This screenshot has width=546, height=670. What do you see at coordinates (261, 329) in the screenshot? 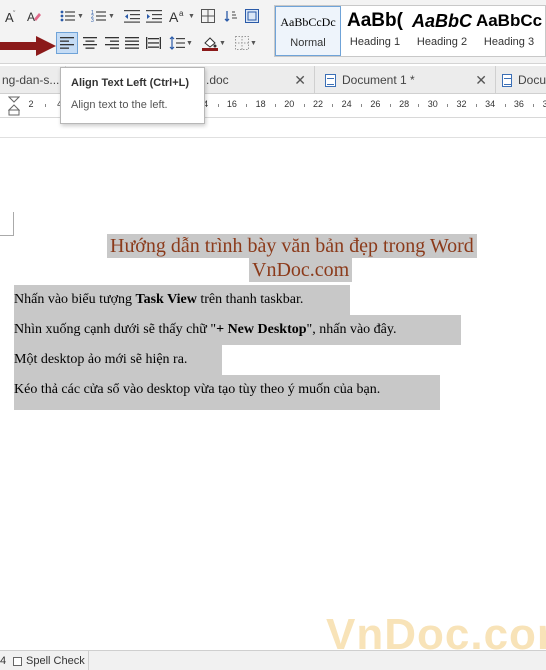
I see `paragraph-2-bold: + New Desktop` at bounding box center [261, 329].